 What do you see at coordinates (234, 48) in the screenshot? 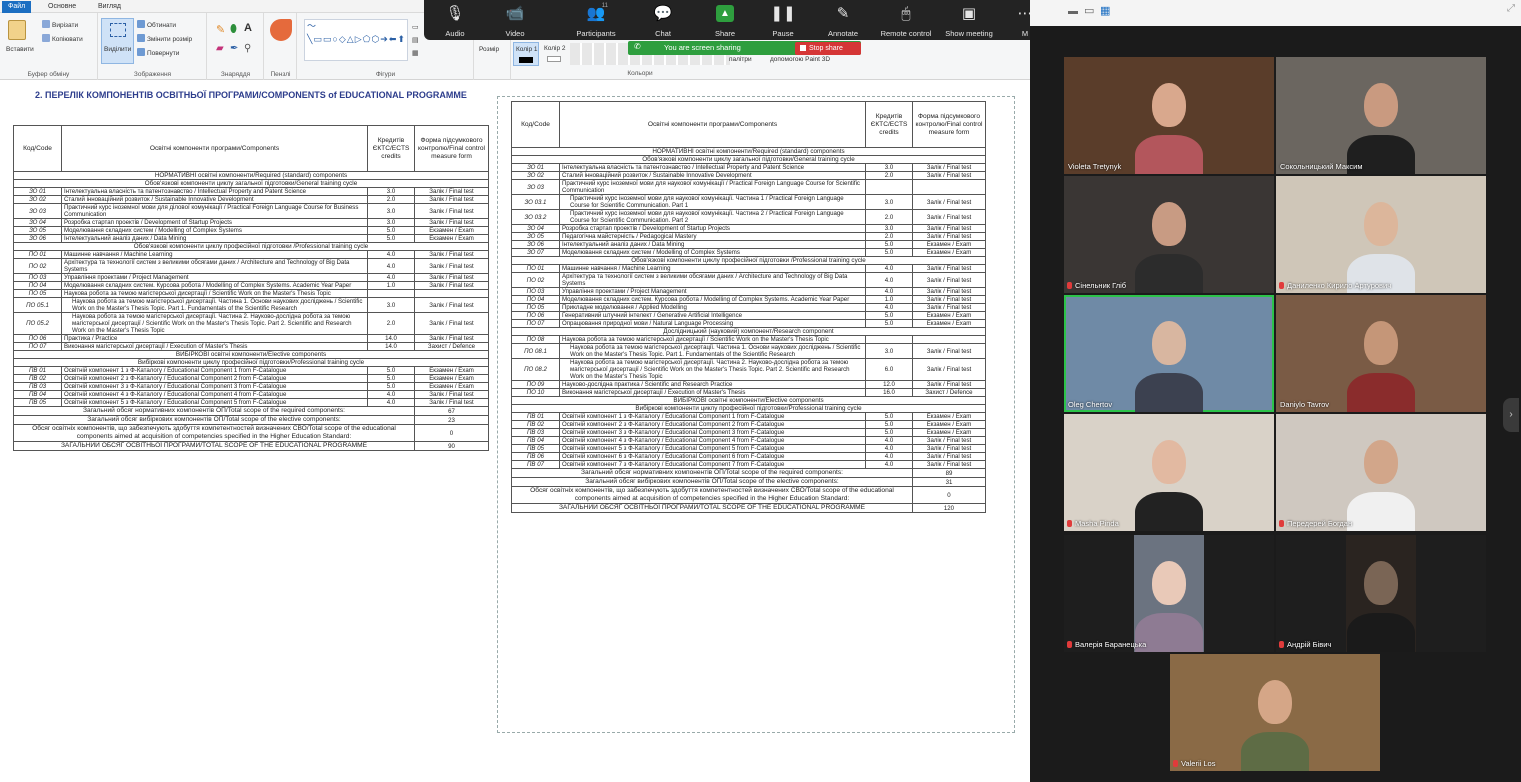
I see `color-picker-icon: ✒` at bounding box center [234, 48].